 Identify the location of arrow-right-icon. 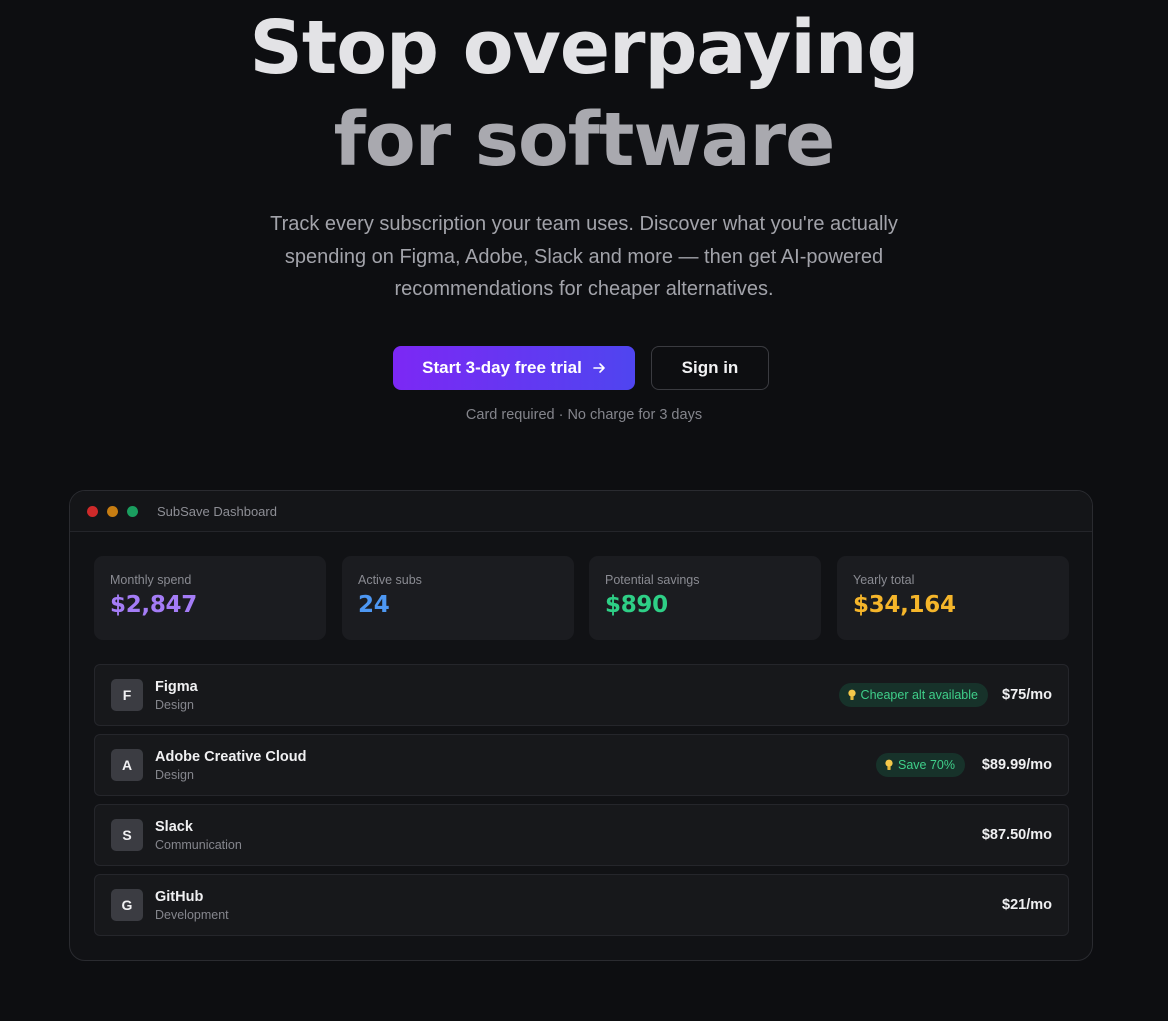
(599, 368).